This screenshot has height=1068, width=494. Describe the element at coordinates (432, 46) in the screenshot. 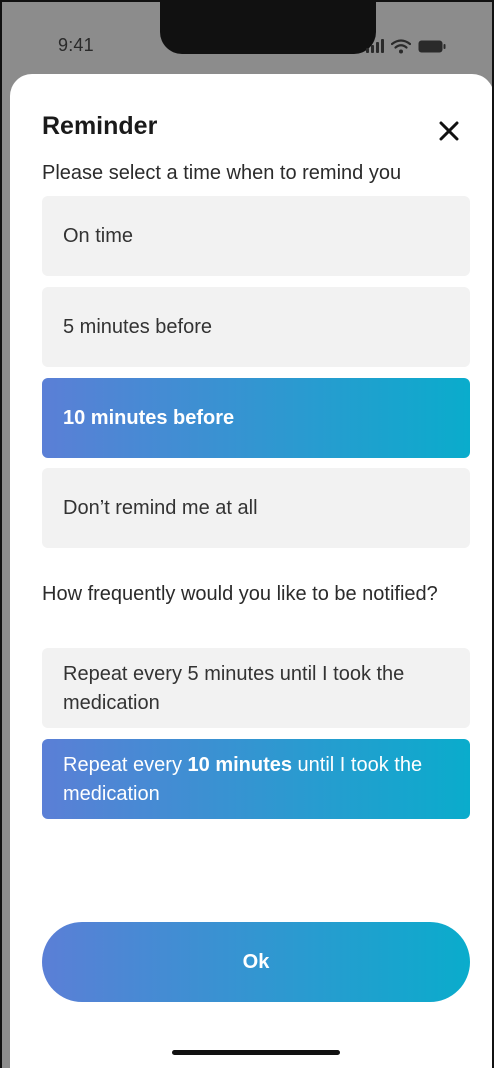

I see `battery-icon` at that location.